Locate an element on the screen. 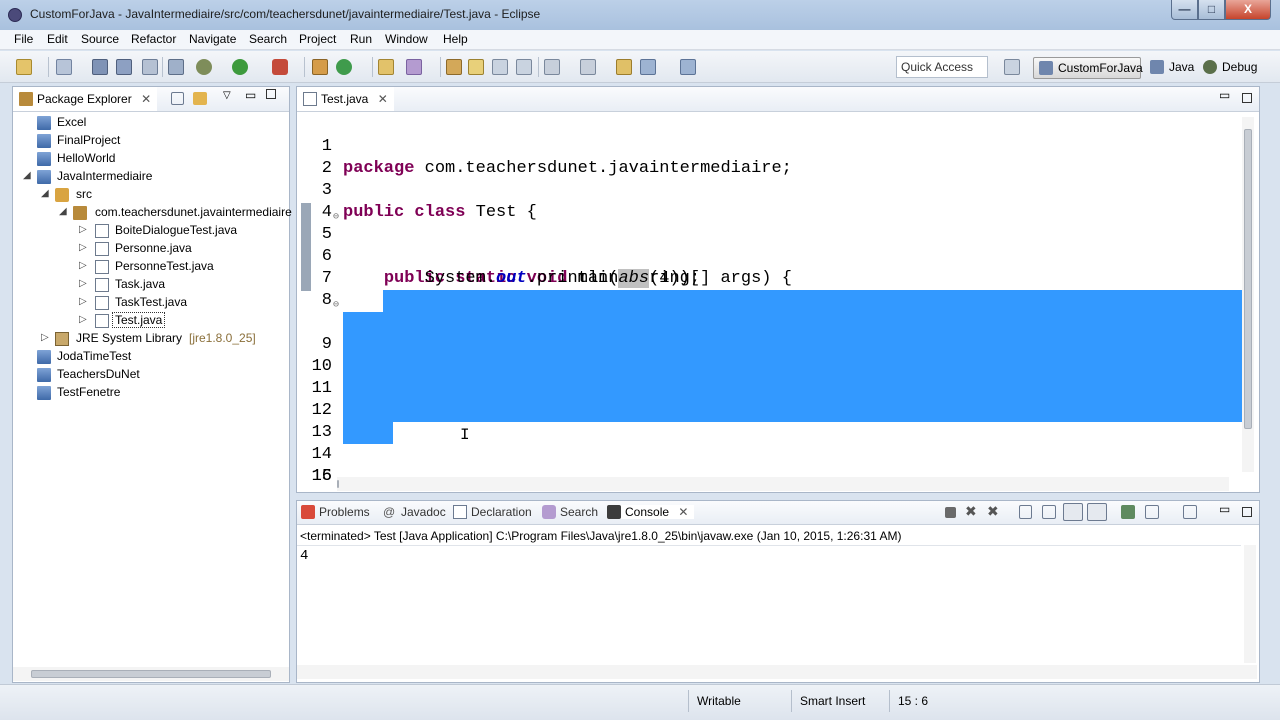 The height and width of the screenshot is (720, 1280). tab-declaration: Declaration is located at coordinates (492, 512).